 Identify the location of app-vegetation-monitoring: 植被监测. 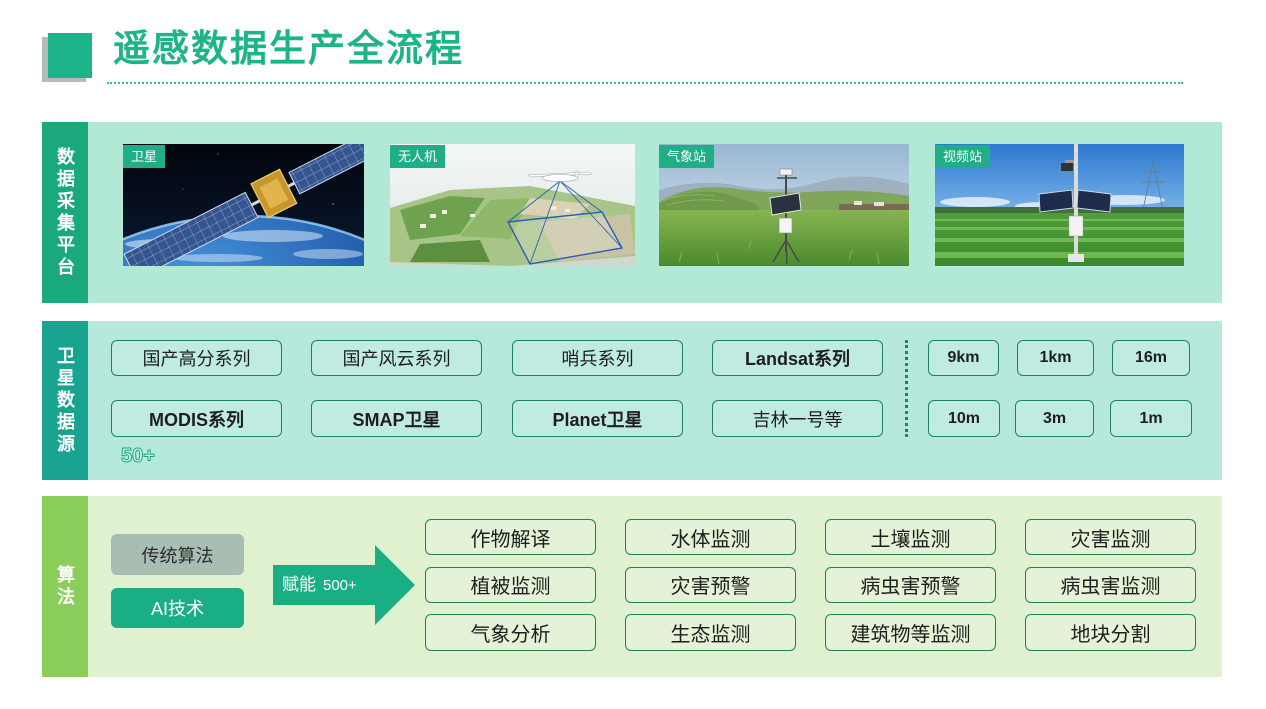
(510, 584).